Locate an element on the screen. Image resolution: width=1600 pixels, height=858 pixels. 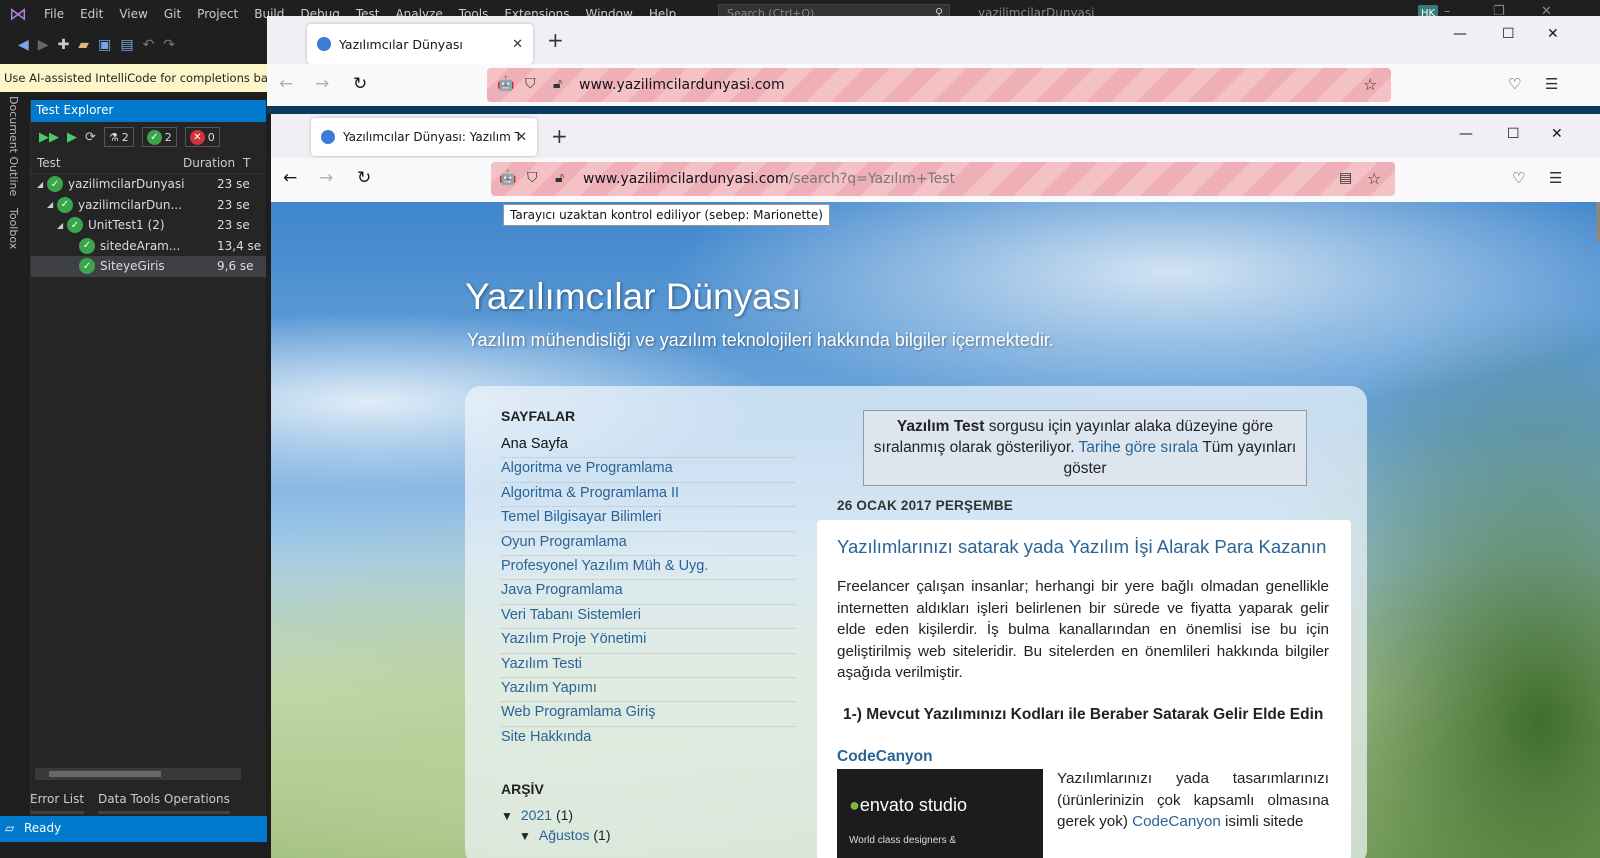
sidebar-item: Java Programlama is located at coordinates (648, 592).